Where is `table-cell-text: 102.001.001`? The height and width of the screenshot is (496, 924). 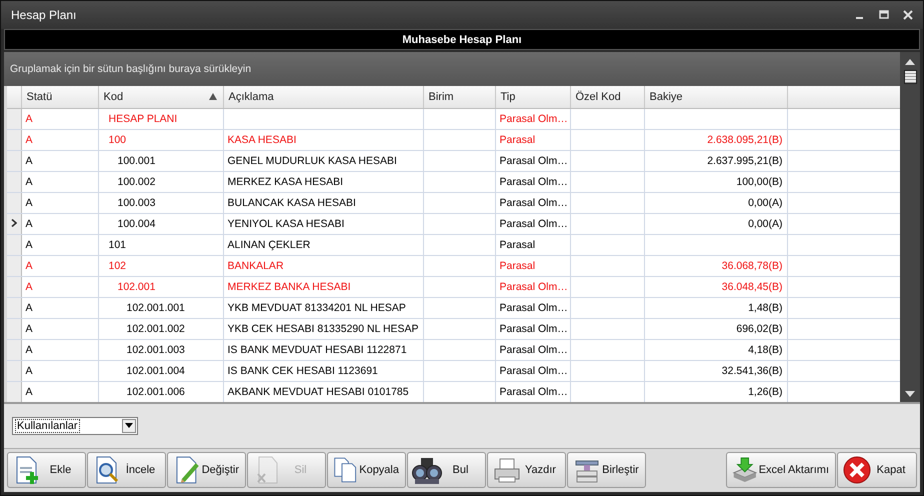 table-cell-text: 102.001.001 is located at coordinates (155, 308).